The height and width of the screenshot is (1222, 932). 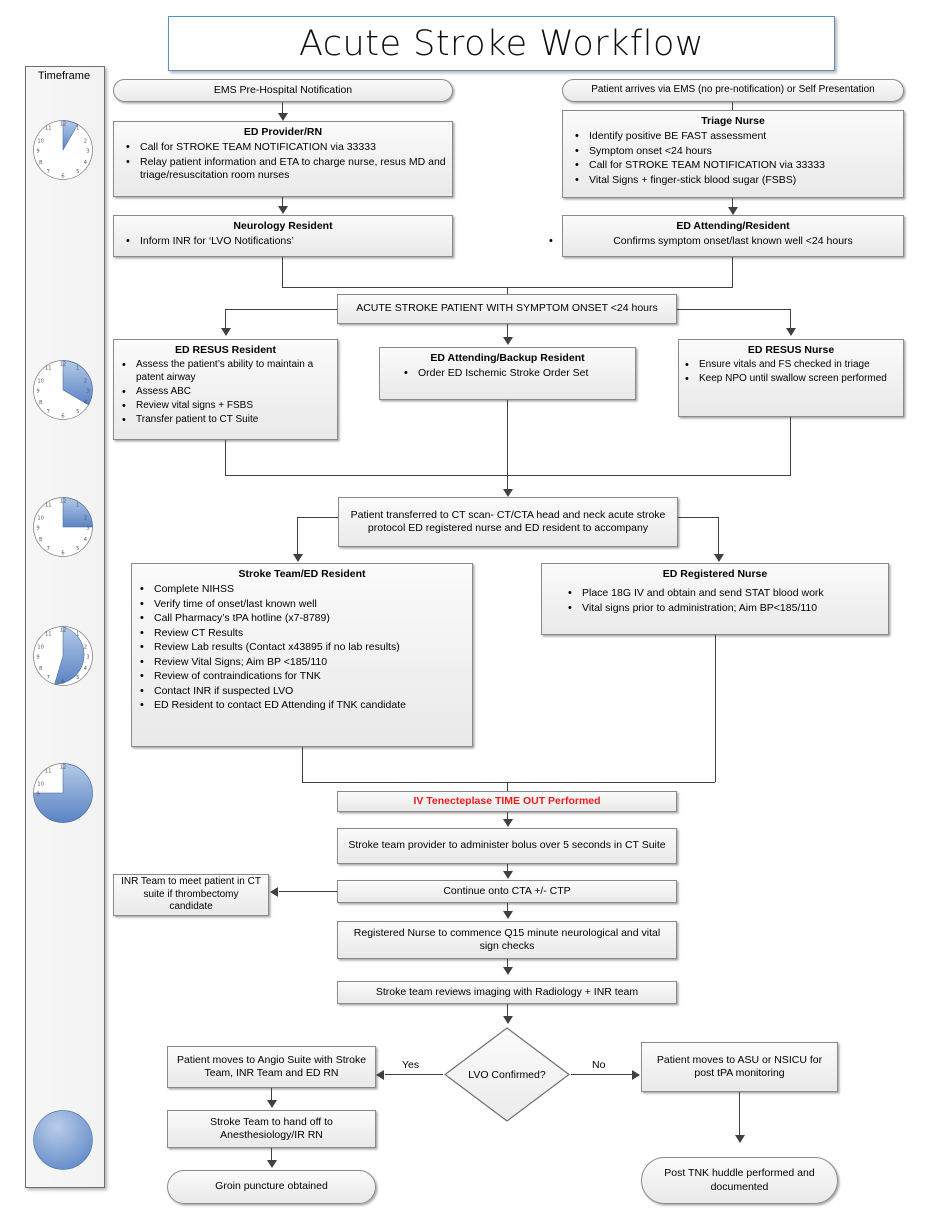 I want to click on clock-5-min-icon: 12 1 2 3 45 6 78 9 10 11, so click(x=63, y=150).